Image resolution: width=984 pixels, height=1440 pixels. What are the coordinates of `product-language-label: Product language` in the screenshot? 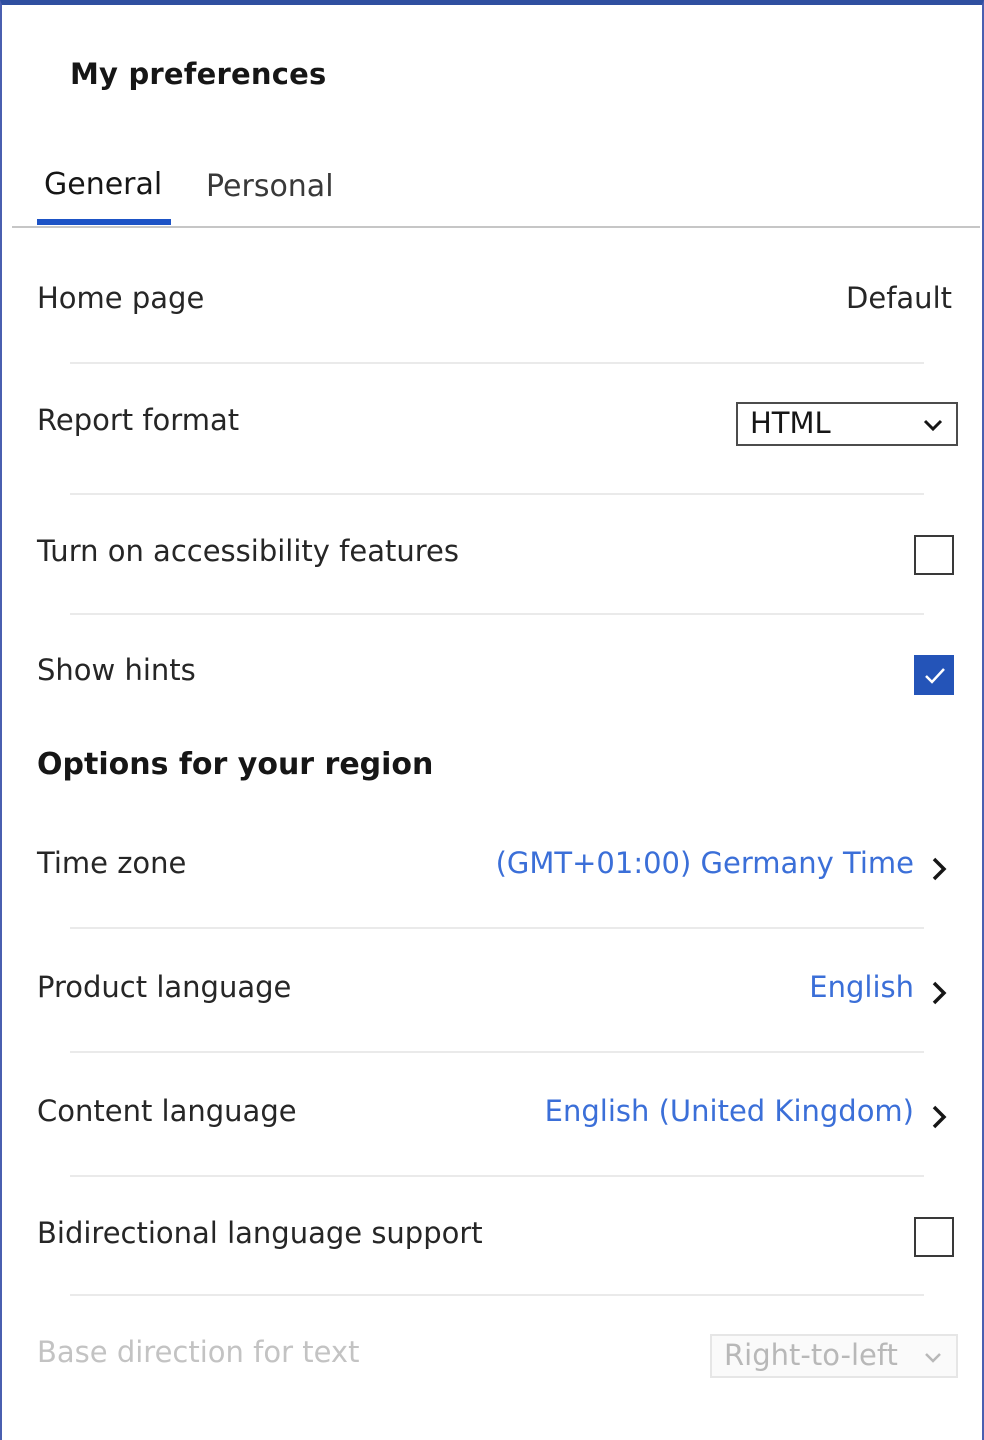 It's located at (164, 987).